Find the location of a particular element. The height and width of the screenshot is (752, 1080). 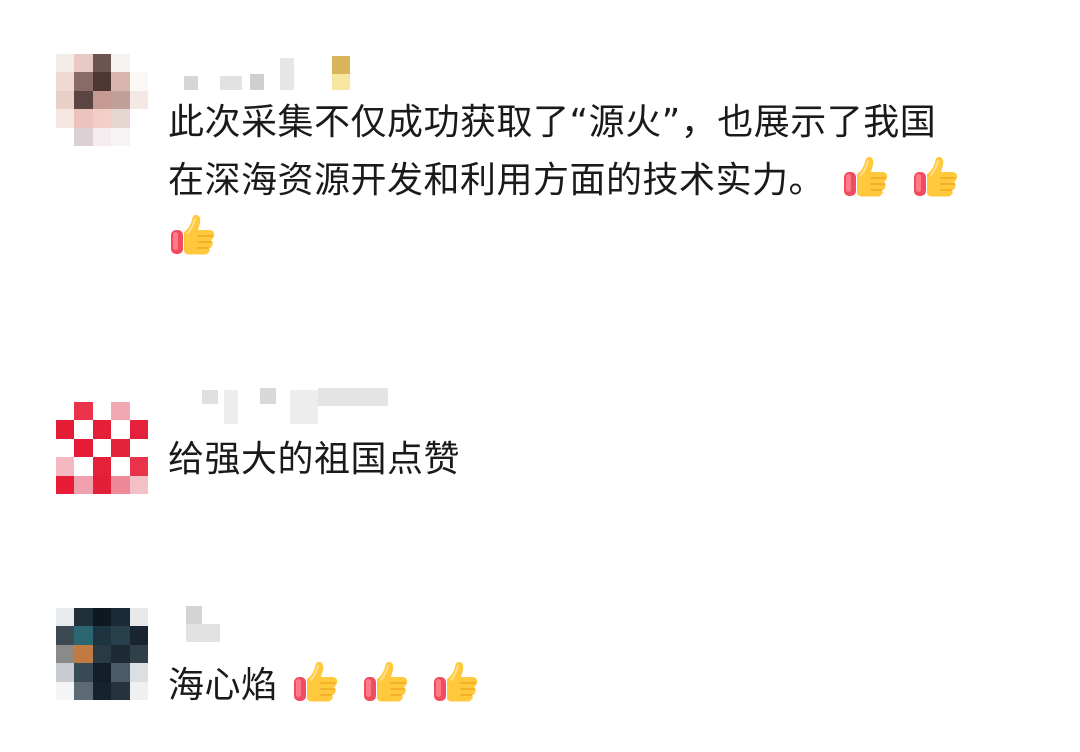

comment-text: 给强大的祖国点赞 is located at coordinates (314, 460).